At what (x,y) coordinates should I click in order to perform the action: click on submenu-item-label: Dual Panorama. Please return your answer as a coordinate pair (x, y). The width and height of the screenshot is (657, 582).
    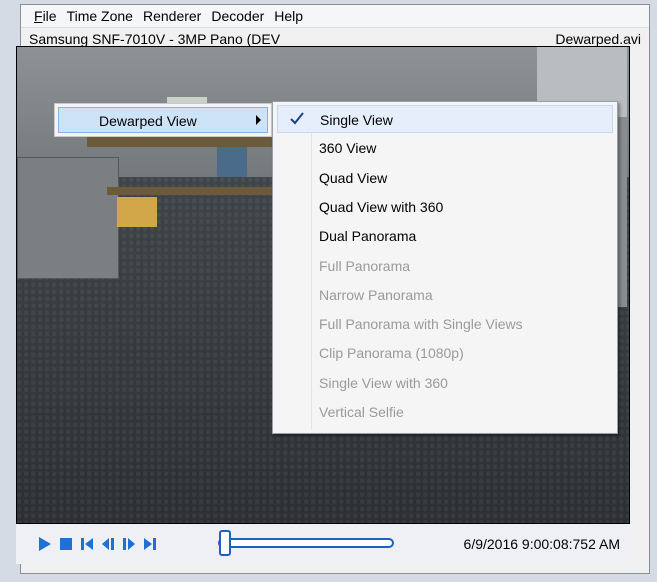
    Looking at the image, I should click on (368, 236).